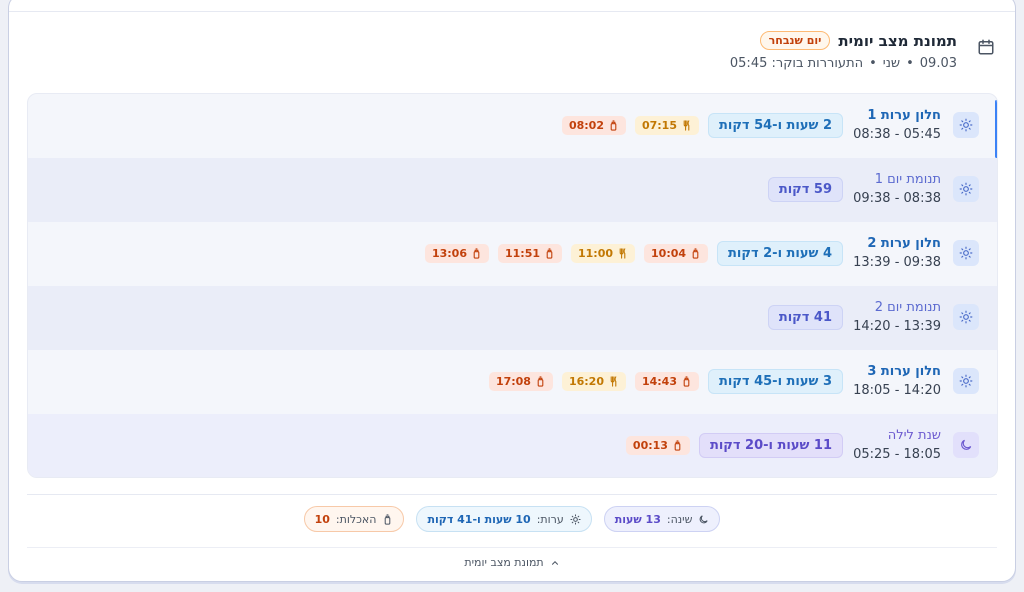 The height and width of the screenshot is (592, 1024). I want to click on calendar-icon, so click(986, 47).